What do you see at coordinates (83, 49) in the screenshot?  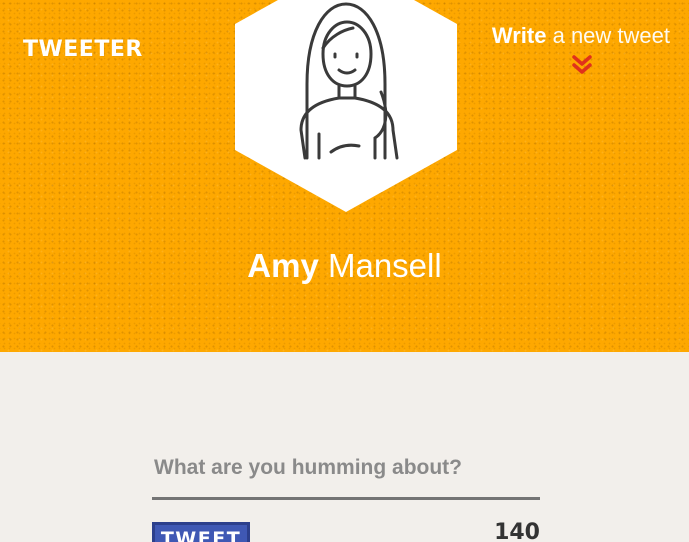 I see `logo: TWEETER` at bounding box center [83, 49].